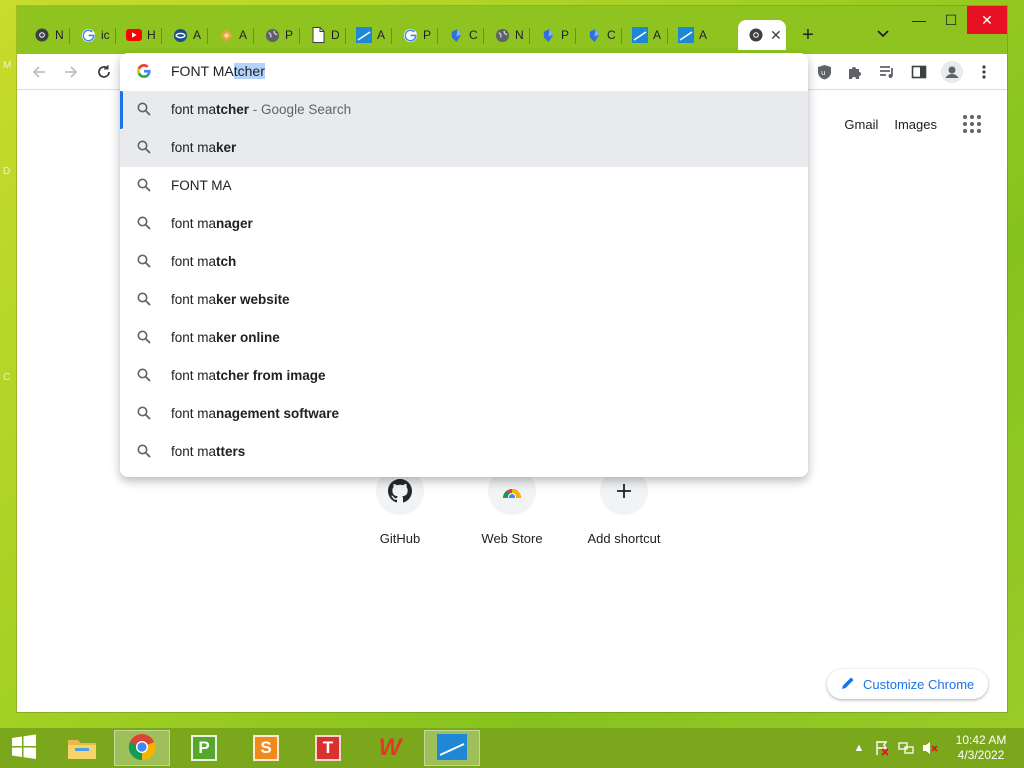 The image size is (1024, 768). Describe the element at coordinates (919, 72) in the screenshot. I see `side-panel-icon` at that location.